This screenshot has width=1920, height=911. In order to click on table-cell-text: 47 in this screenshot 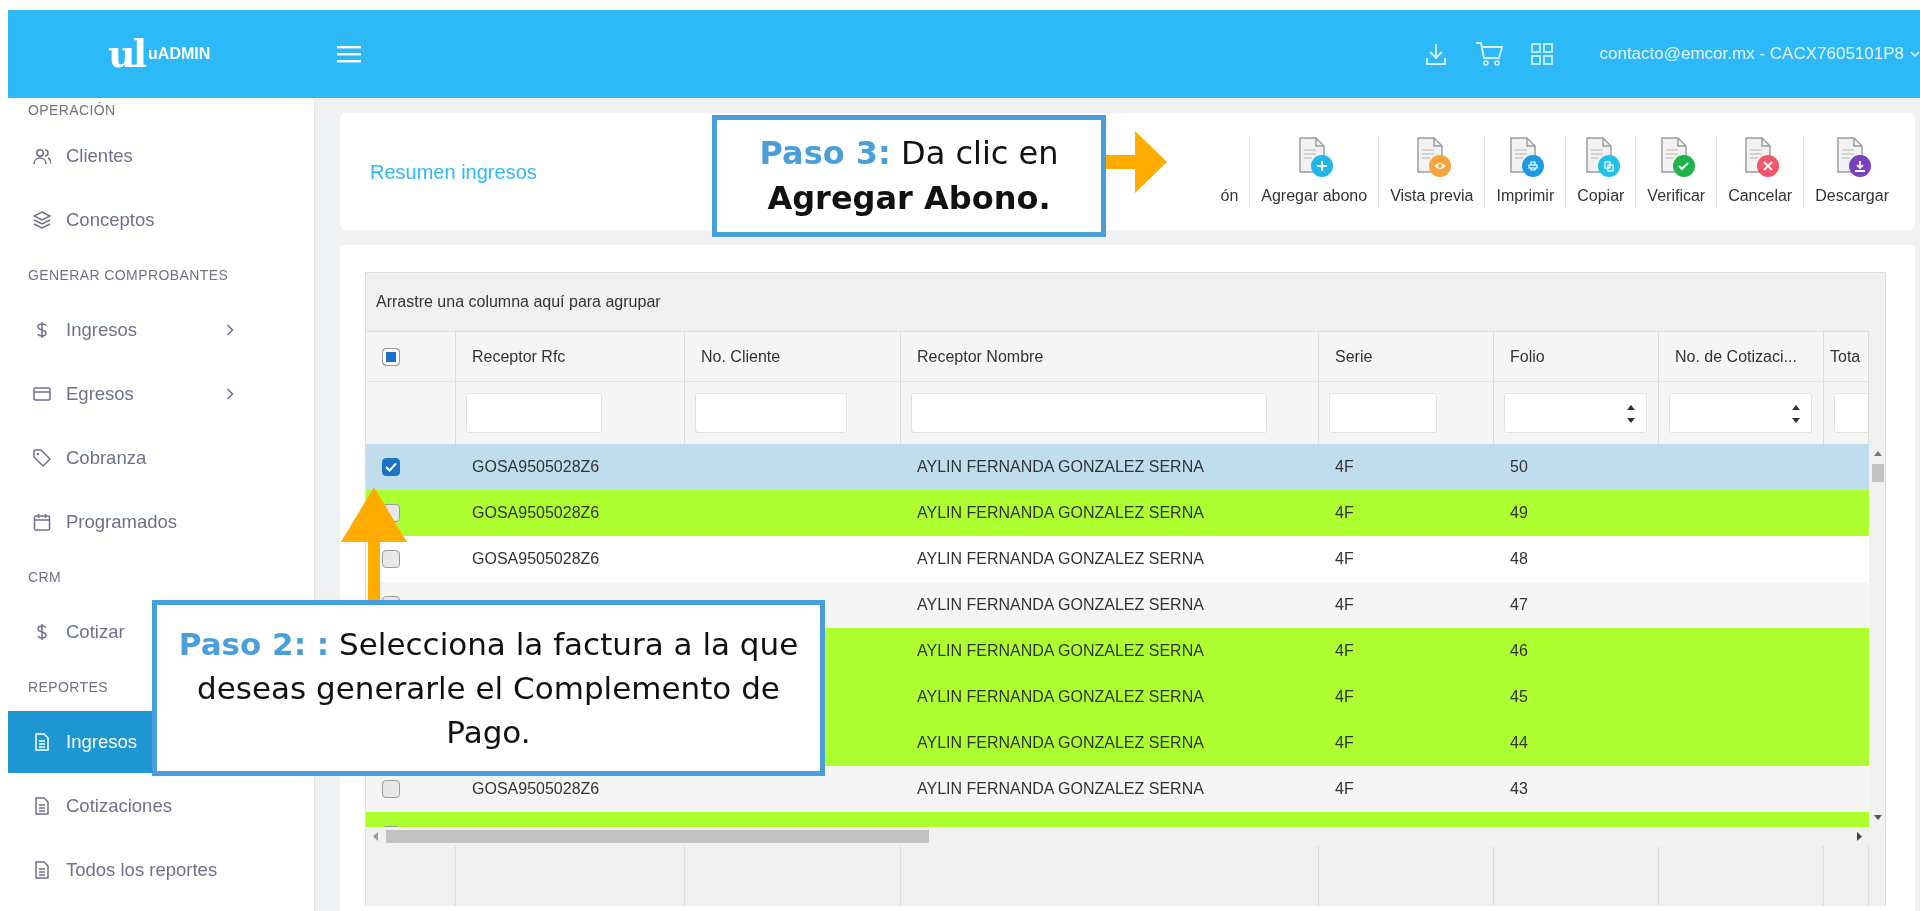, I will do `click(1519, 605)`.